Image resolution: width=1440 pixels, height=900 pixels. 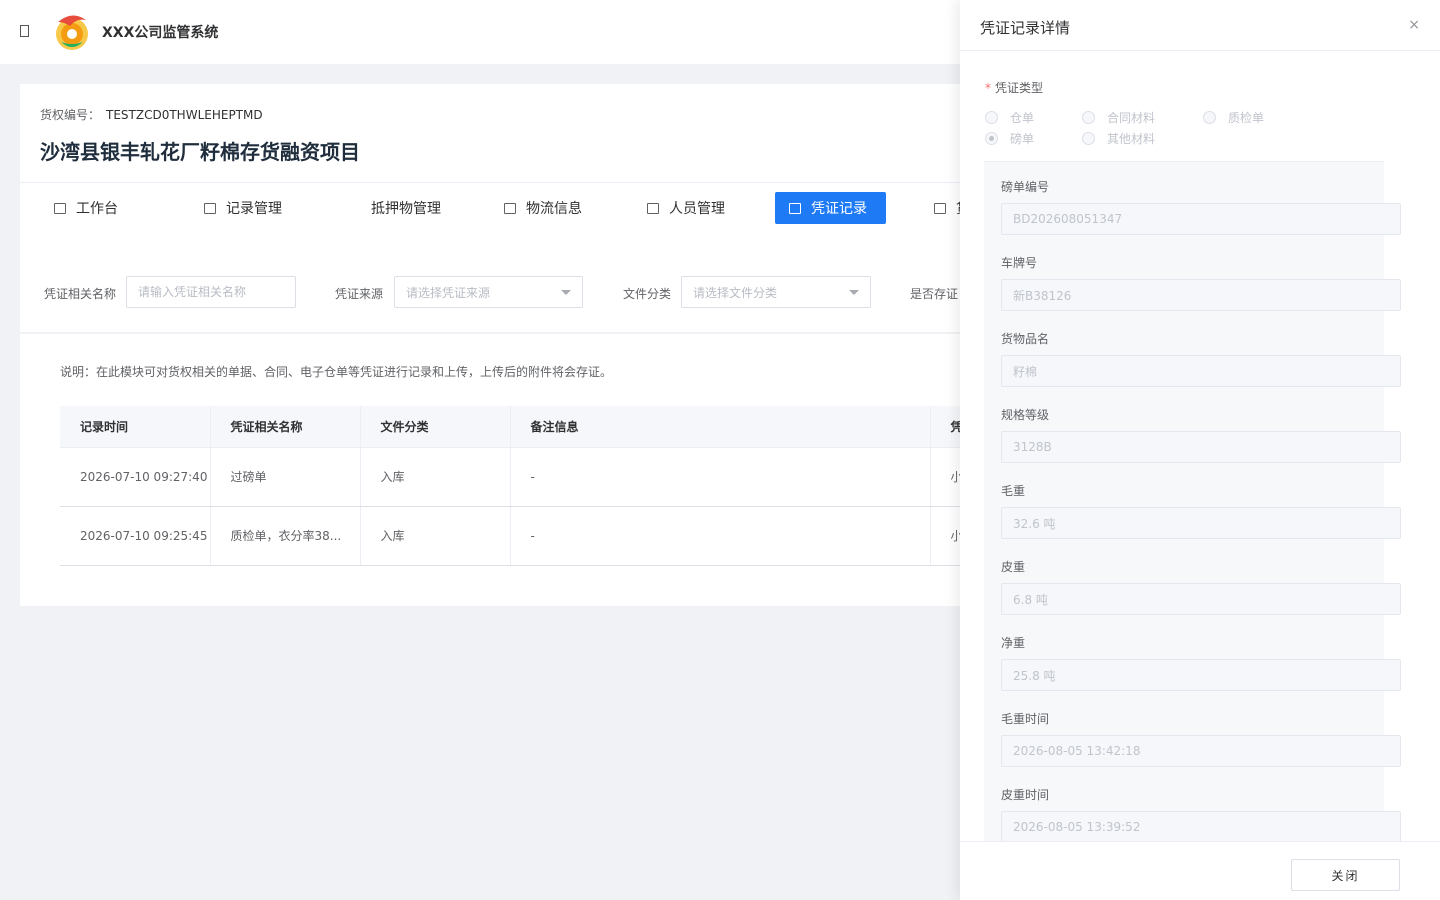 I want to click on tab-records: 记录管理, so click(x=243, y=208).